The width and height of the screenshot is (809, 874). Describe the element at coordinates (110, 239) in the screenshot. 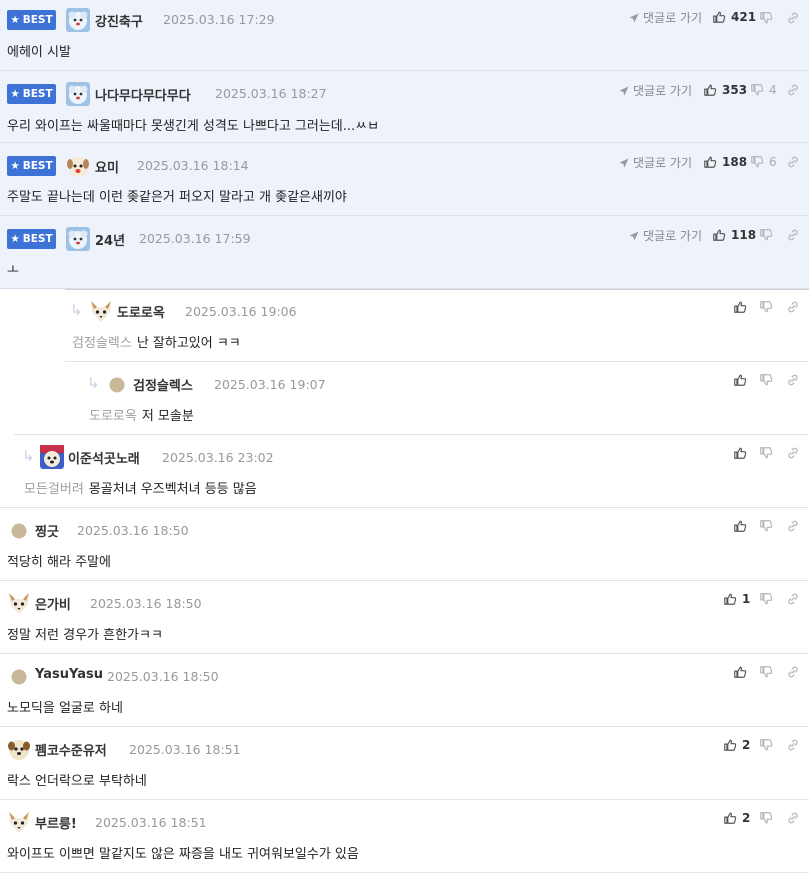

I see `nickname: 24년` at that location.